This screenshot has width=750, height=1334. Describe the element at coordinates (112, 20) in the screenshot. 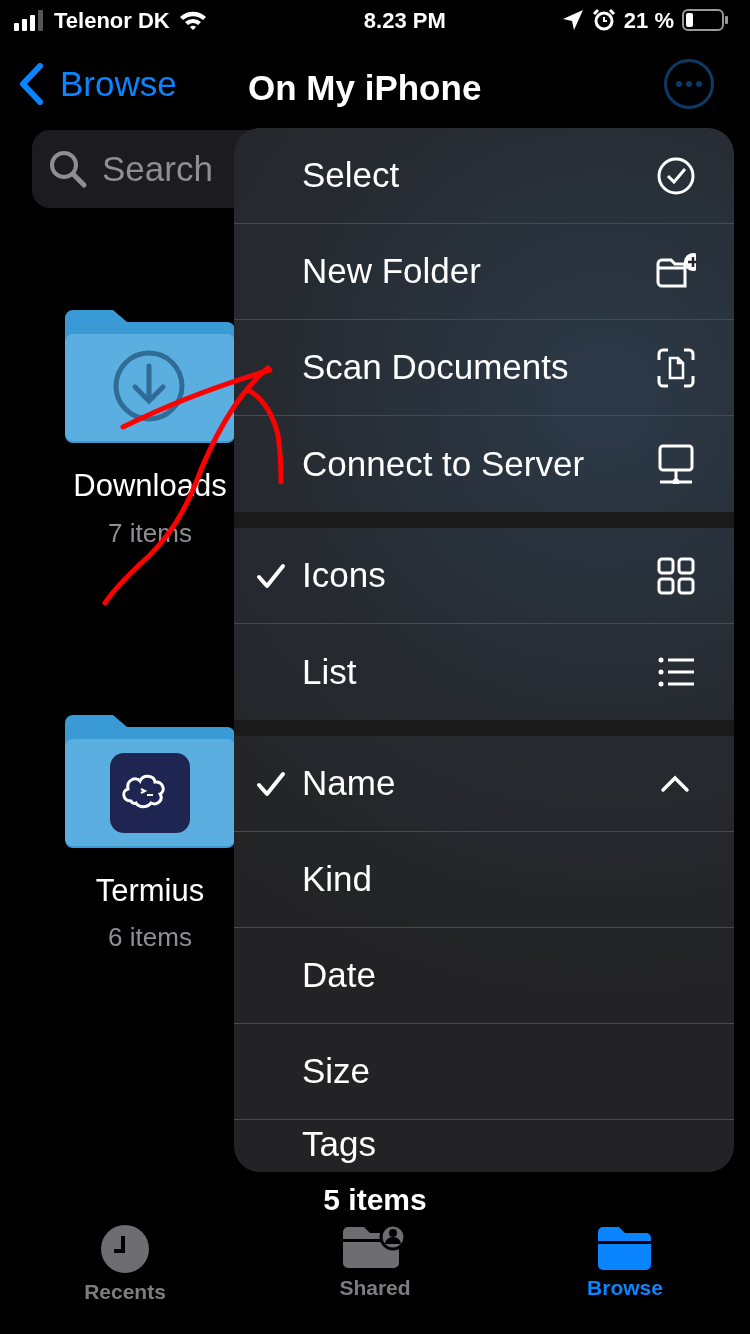

I see `carrier-name: Telenor DK` at that location.